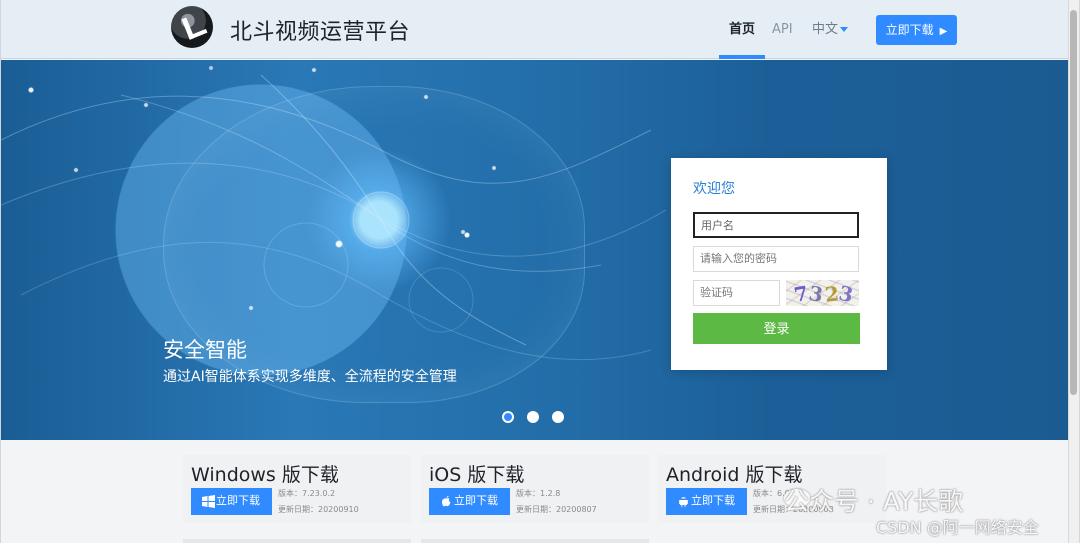  Describe the element at coordinates (556, 509) in the screenshot. I see `ios-update-date: 更新日期：20200807` at that location.